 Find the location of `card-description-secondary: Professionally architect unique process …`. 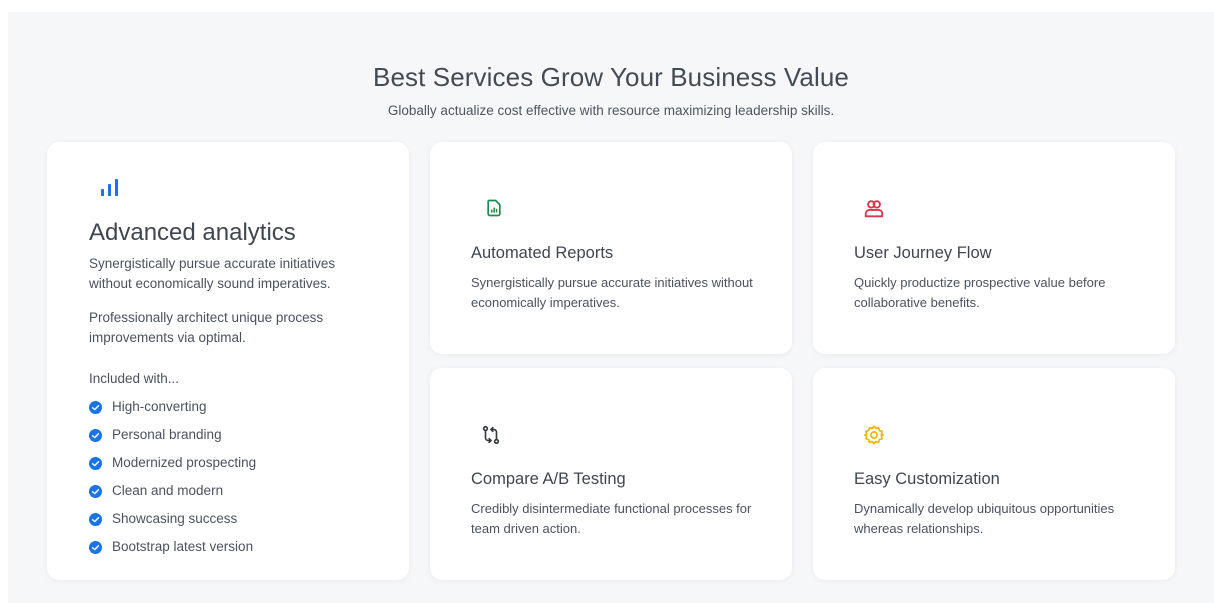

card-description-secondary: Professionally architect unique process … is located at coordinates (206, 327).